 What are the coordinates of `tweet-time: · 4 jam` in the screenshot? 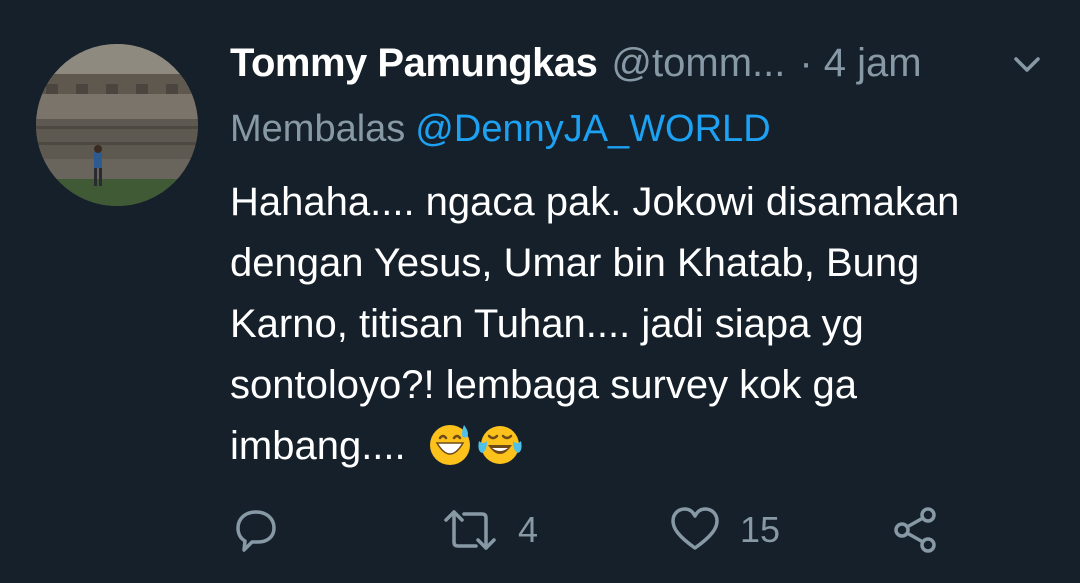 It's located at (860, 63).